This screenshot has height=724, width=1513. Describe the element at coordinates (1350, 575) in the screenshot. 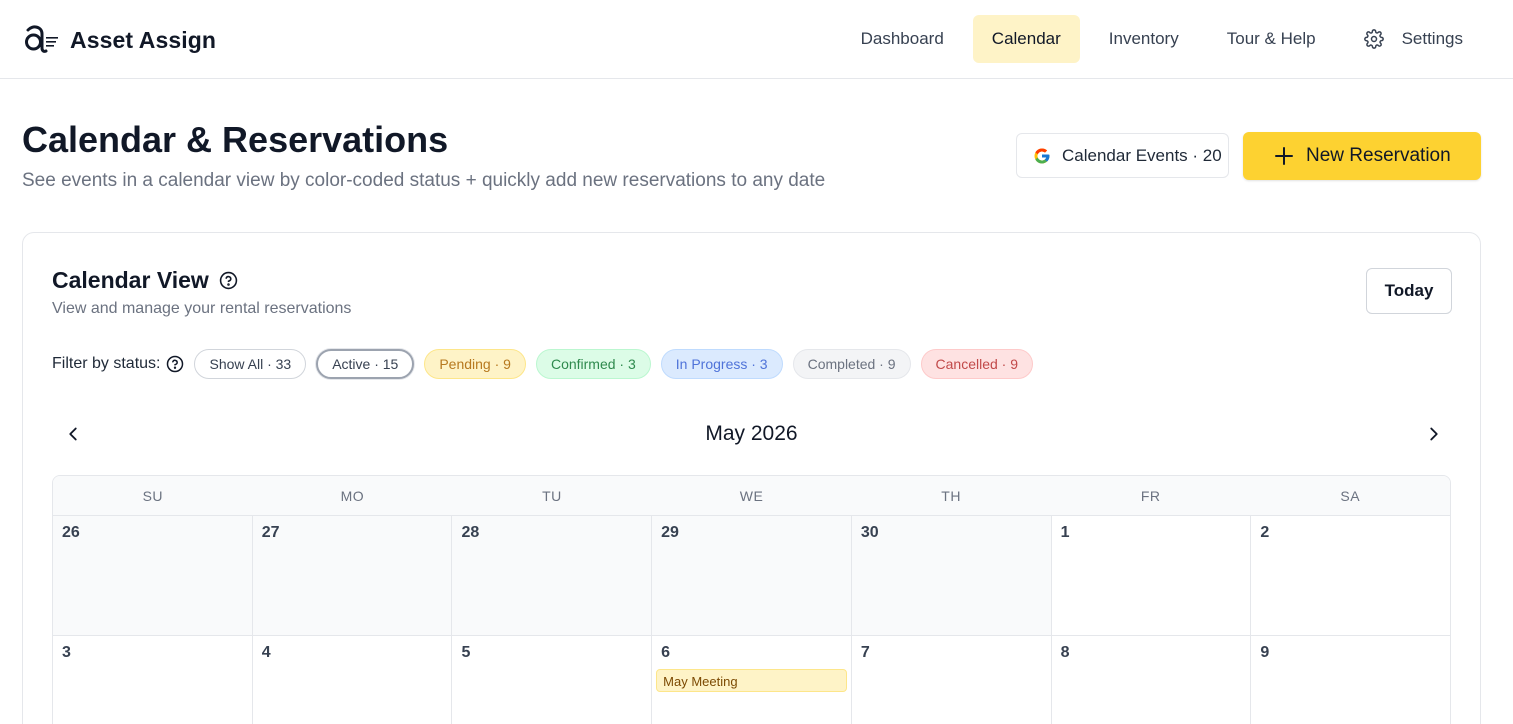

I see `calendar-day: 2` at that location.